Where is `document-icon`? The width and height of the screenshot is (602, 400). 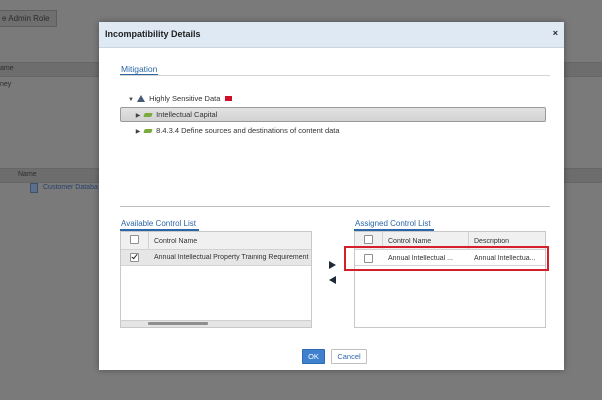
document-icon is located at coordinates (34, 188).